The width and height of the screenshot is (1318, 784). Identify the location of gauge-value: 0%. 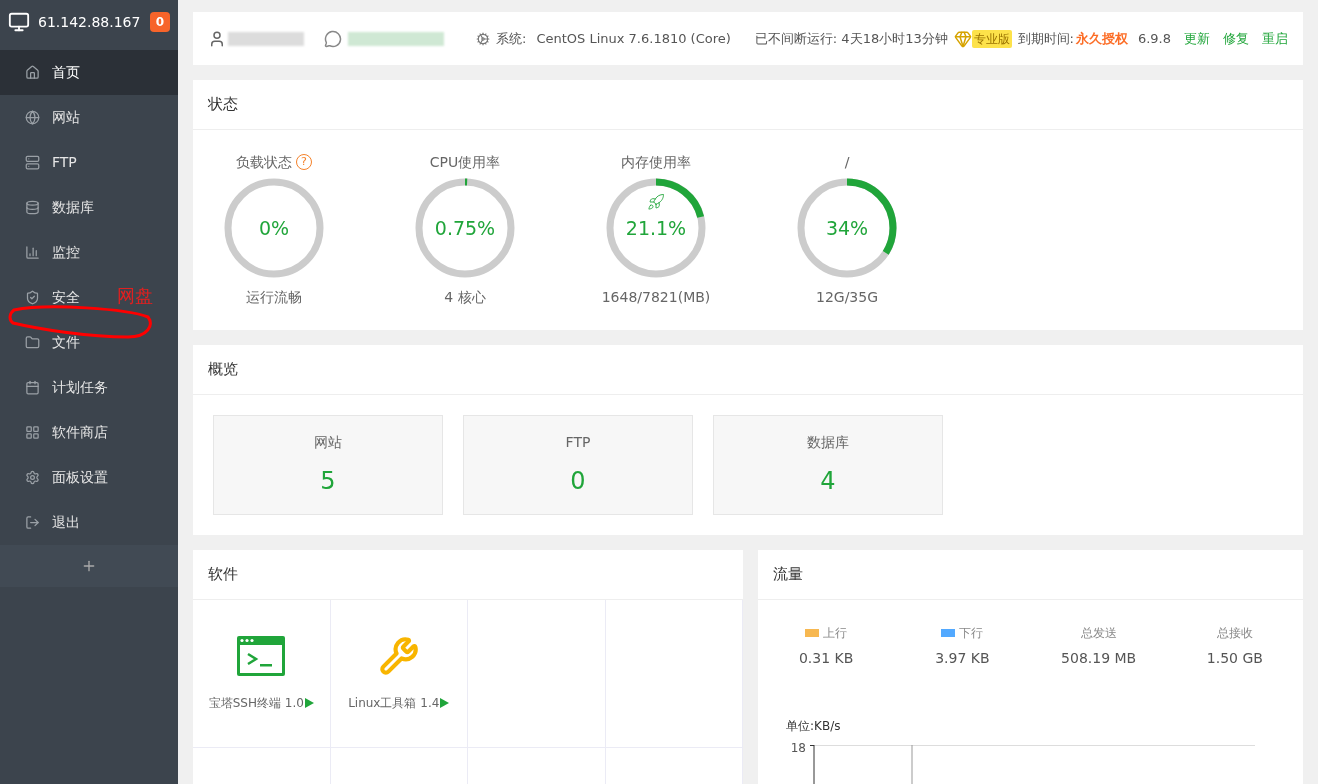
(274, 228).